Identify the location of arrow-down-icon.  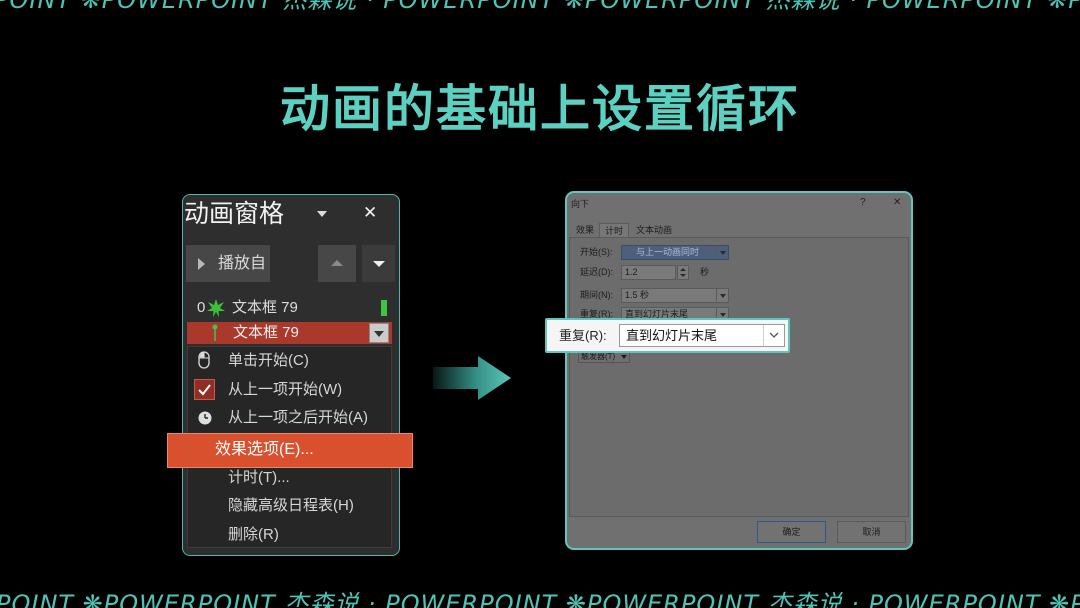
(379, 264).